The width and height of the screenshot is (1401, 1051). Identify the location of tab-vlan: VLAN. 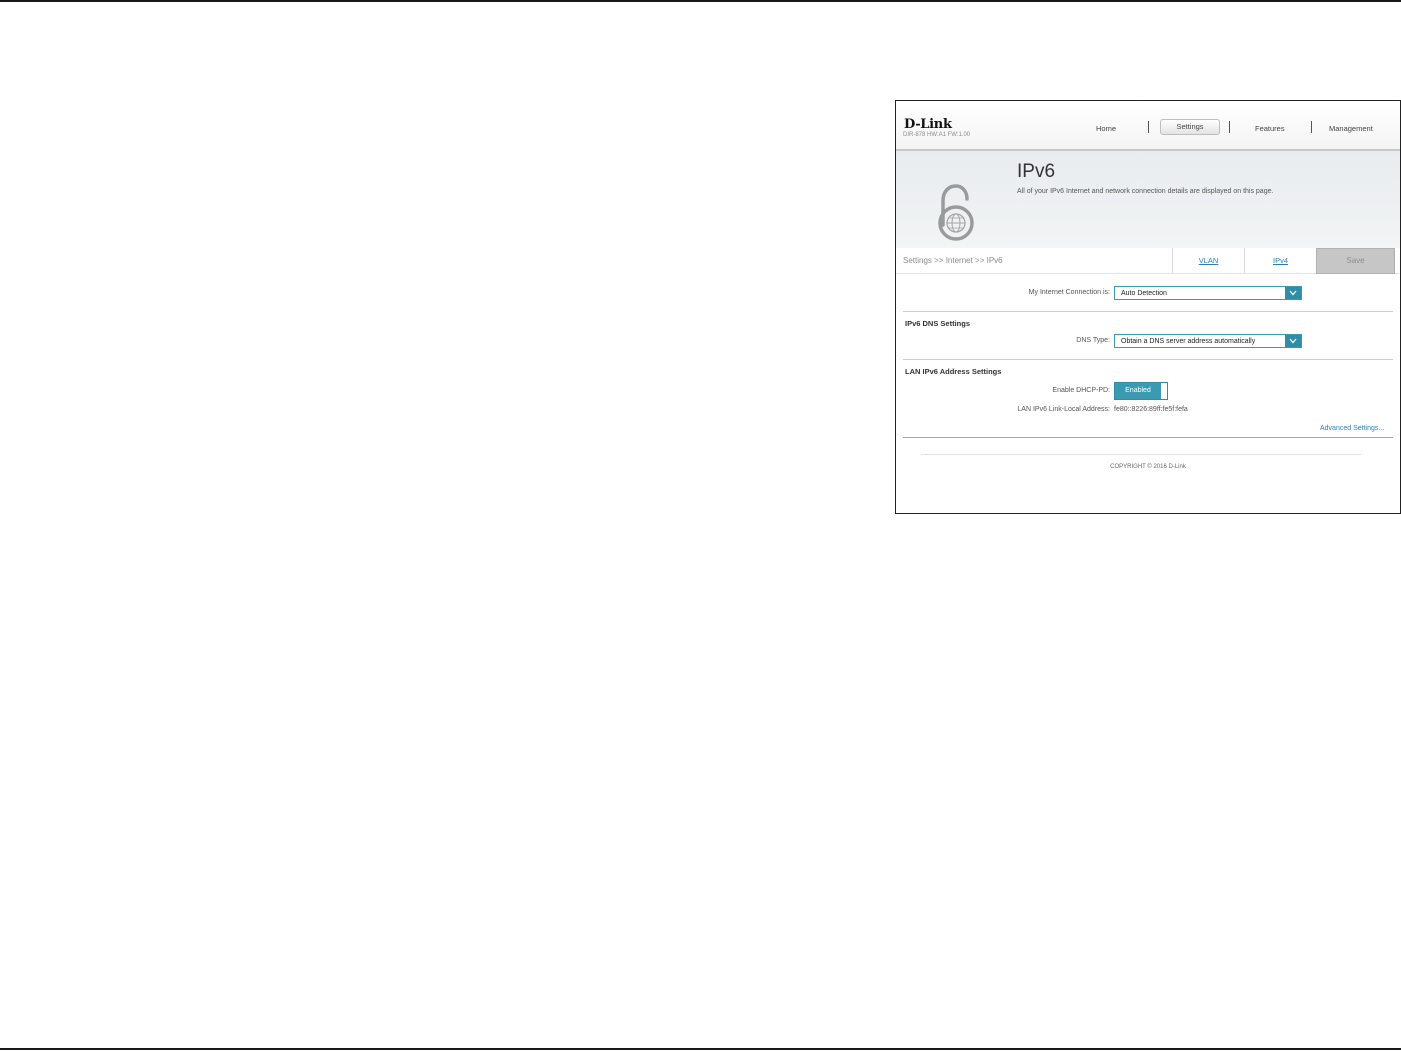
(1208, 260).